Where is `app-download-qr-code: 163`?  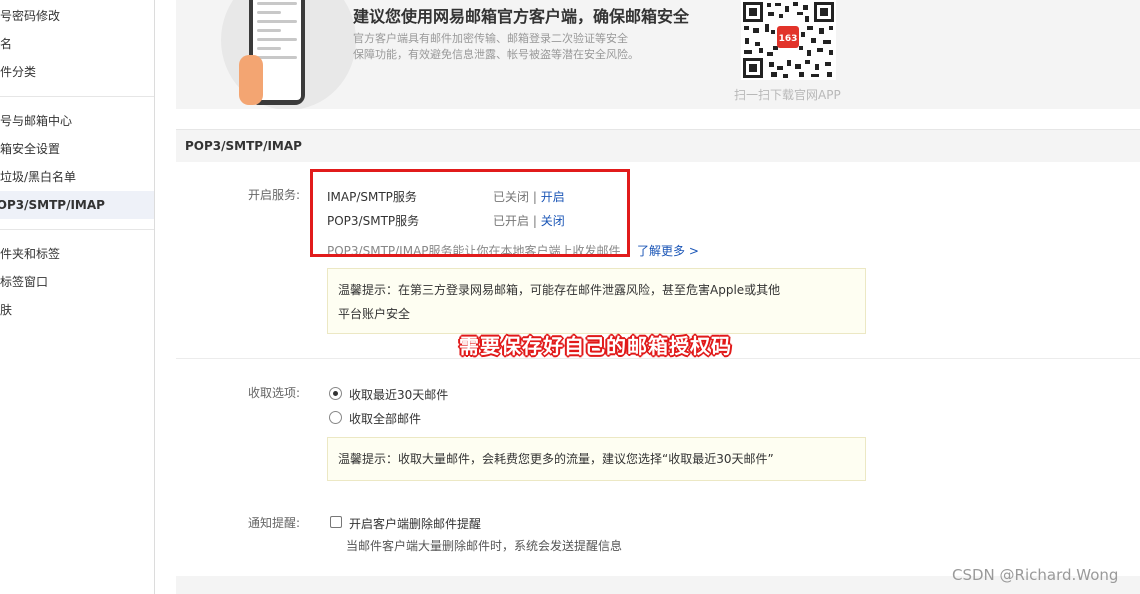
app-download-qr-code: 163 is located at coordinates (788, 40).